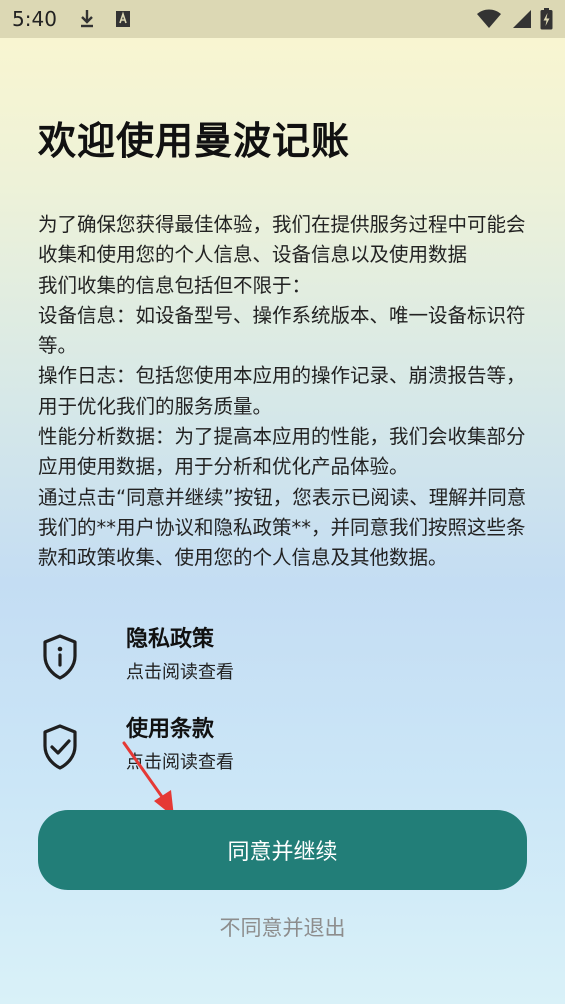  I want to click on download-icon, so click(86, 19).